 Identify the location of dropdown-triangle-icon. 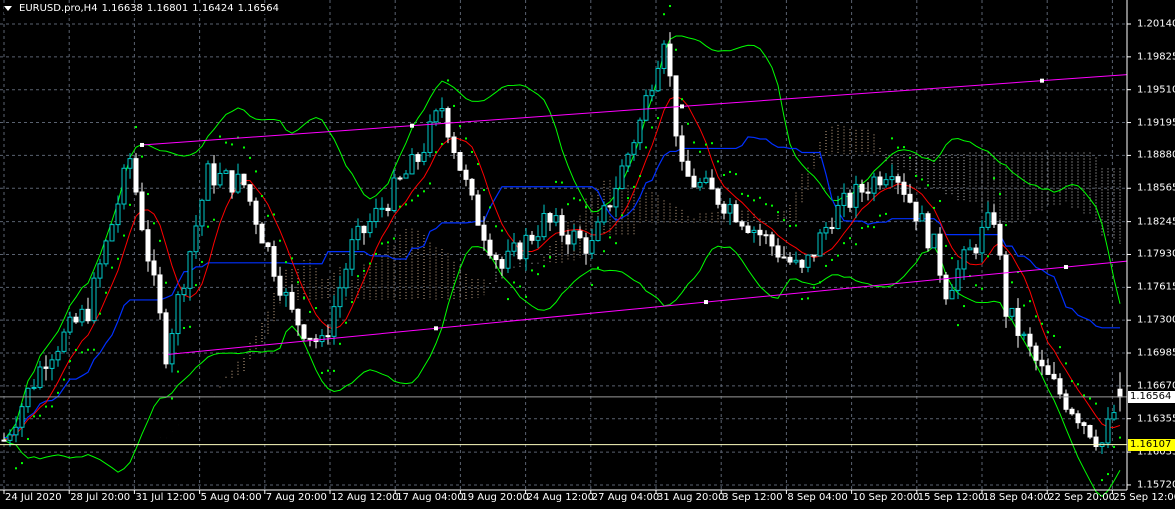
(8, 8).